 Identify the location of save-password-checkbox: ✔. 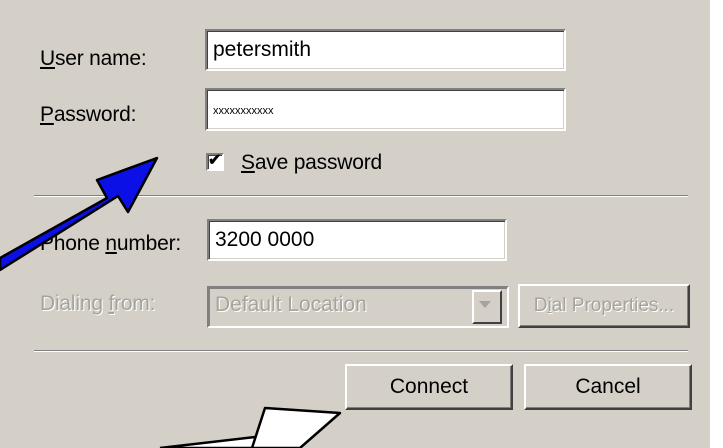
(215, 161).